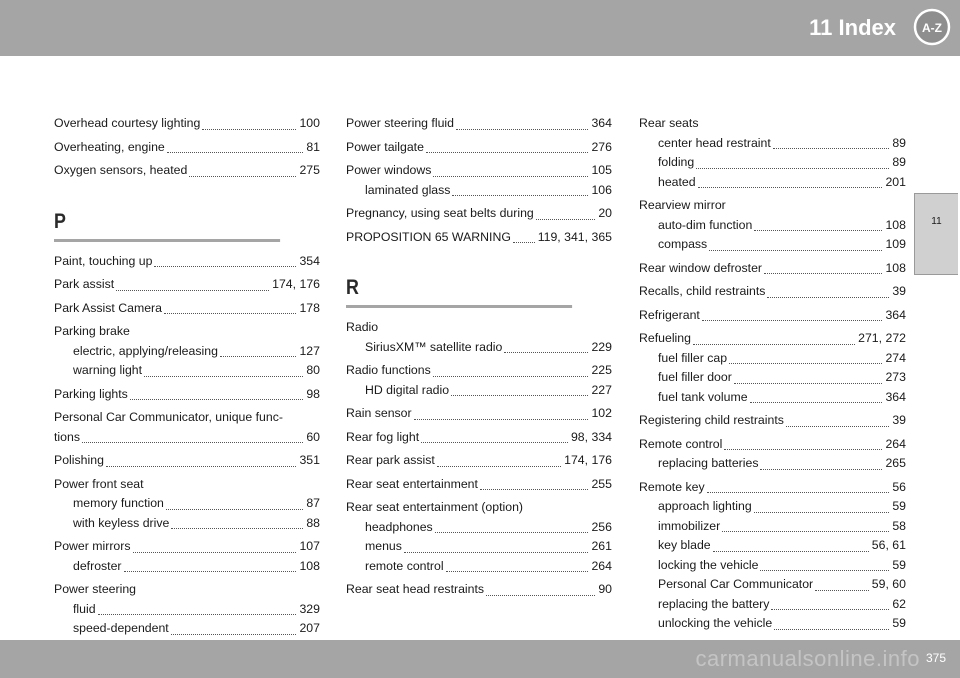 The image size is (960, 678). I want to click on page-reference: 273, so click(895, 377).